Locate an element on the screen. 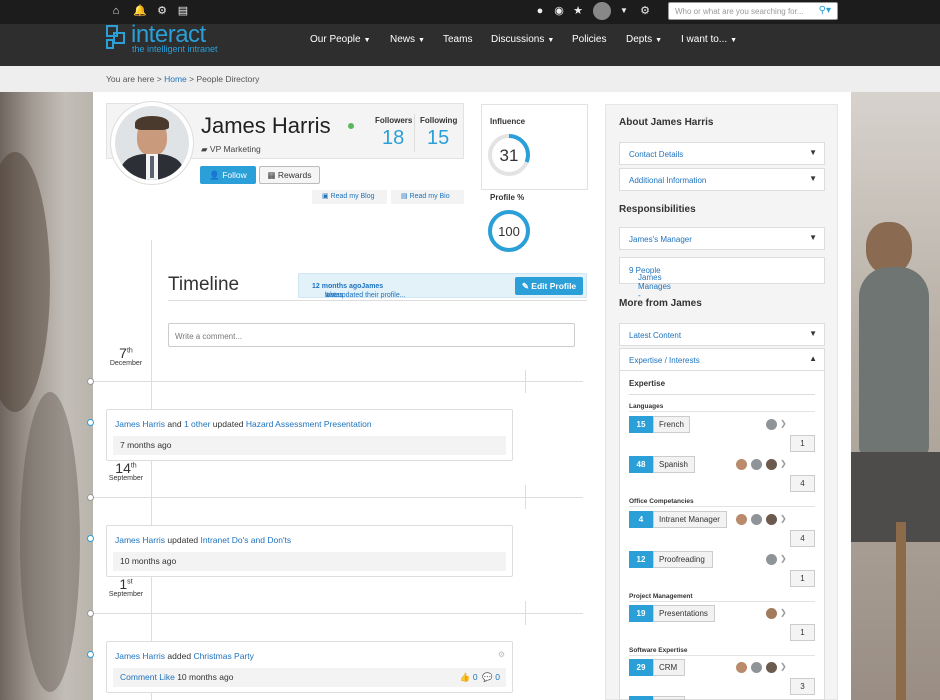  comment-link: Comment is located at coordinates (138, 677).